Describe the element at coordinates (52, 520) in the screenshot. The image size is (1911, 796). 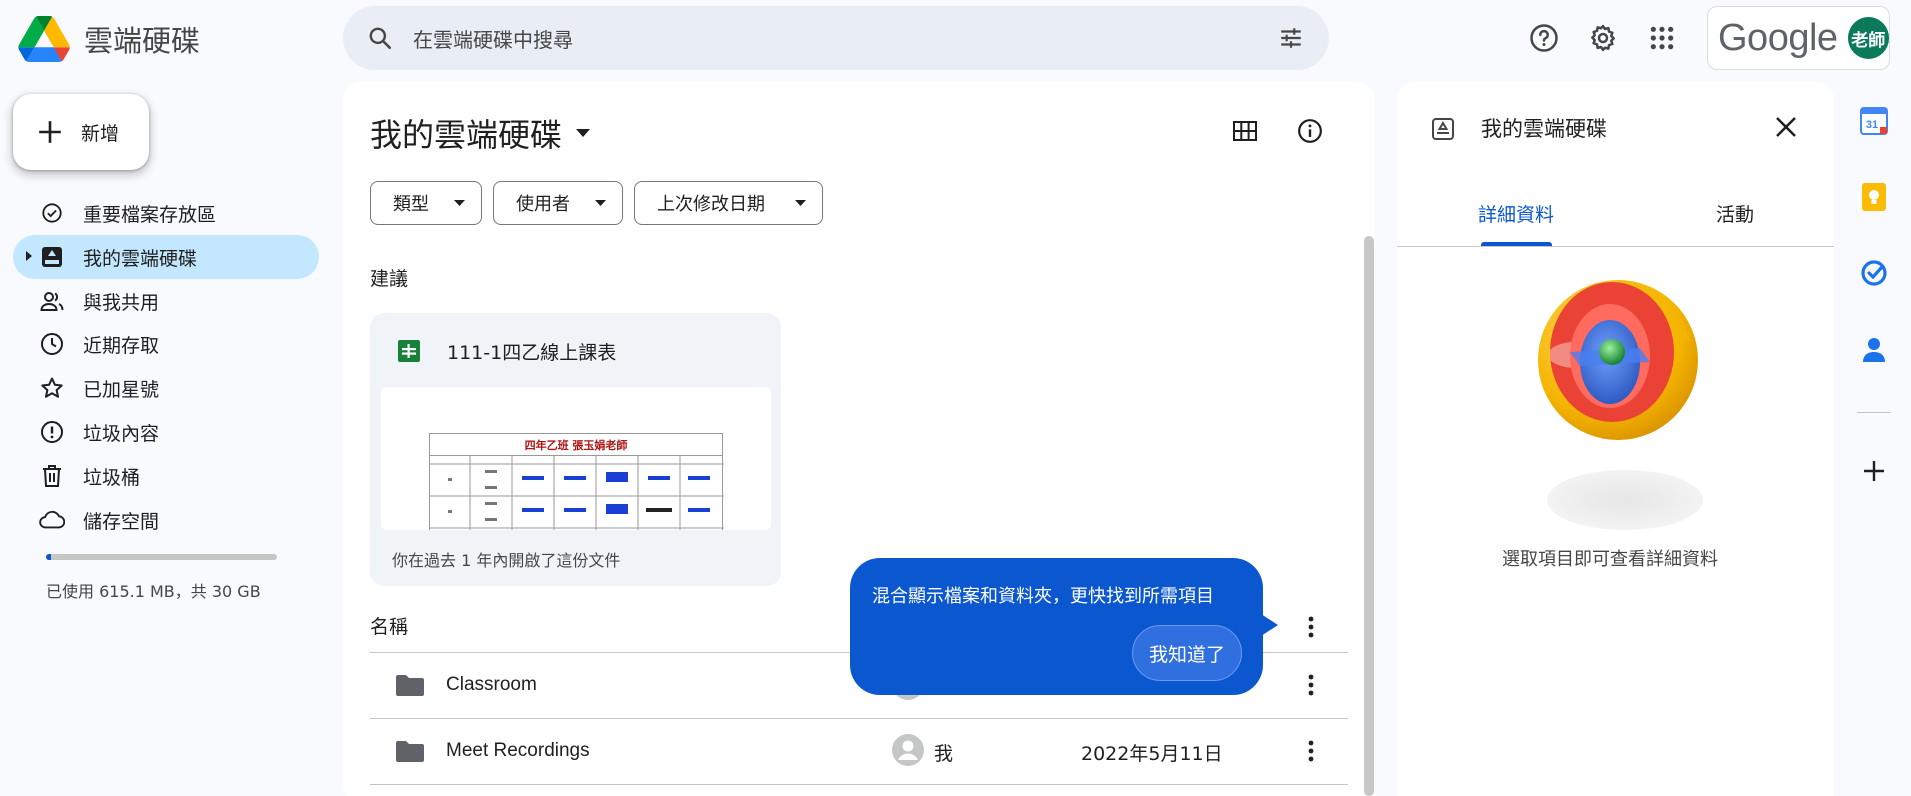
I see `cloud-icon` at that location.